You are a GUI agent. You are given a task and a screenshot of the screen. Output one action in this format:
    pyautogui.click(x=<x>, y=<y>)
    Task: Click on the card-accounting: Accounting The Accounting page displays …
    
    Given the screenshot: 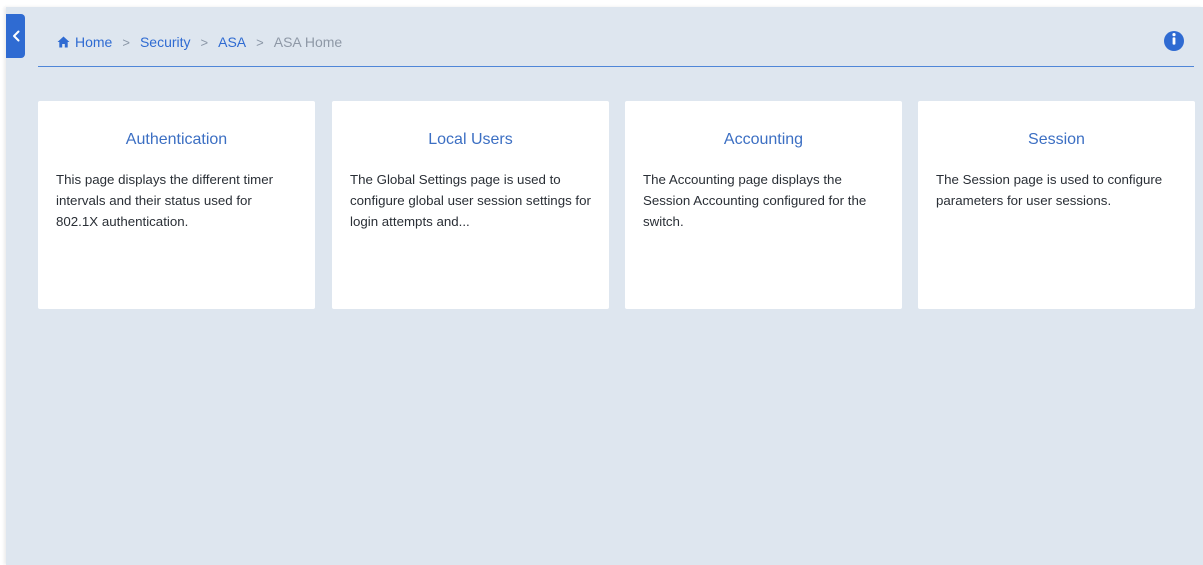 What is the action you would take?
    pyautogui.click(x=763, y=205)
    